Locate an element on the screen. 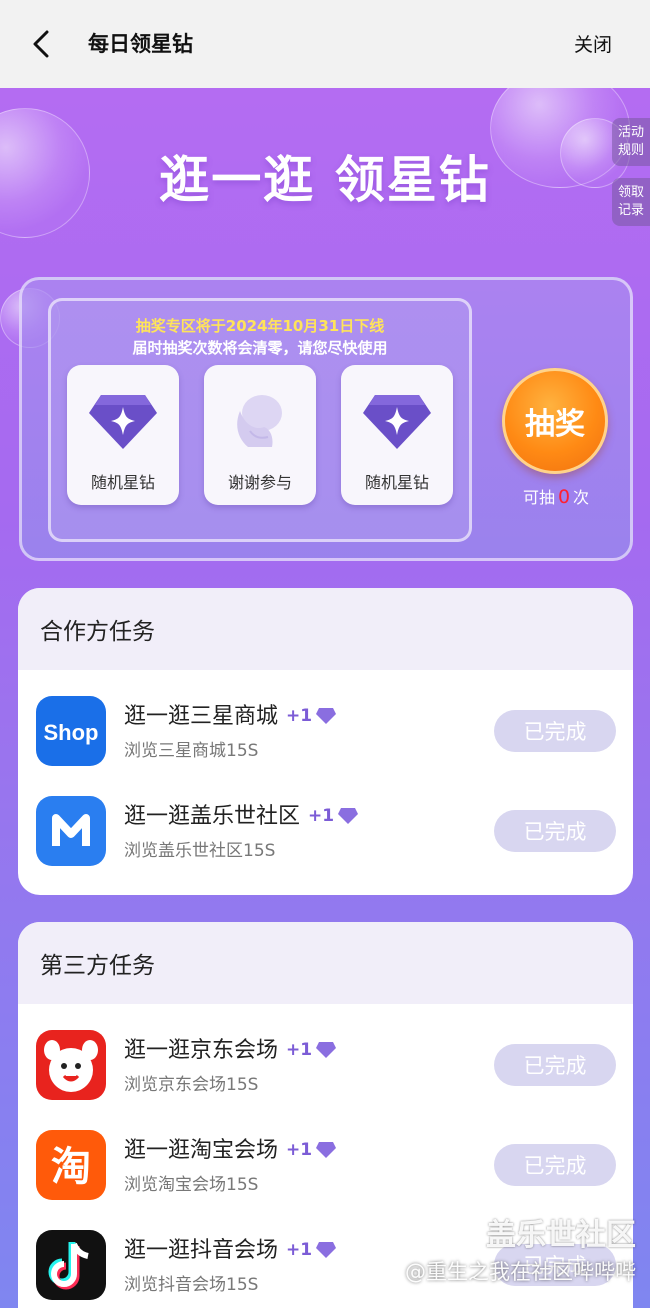 The height and width of the screenshot is (1308, 650). svg-text: Shop is located at coordinates (71, 732).